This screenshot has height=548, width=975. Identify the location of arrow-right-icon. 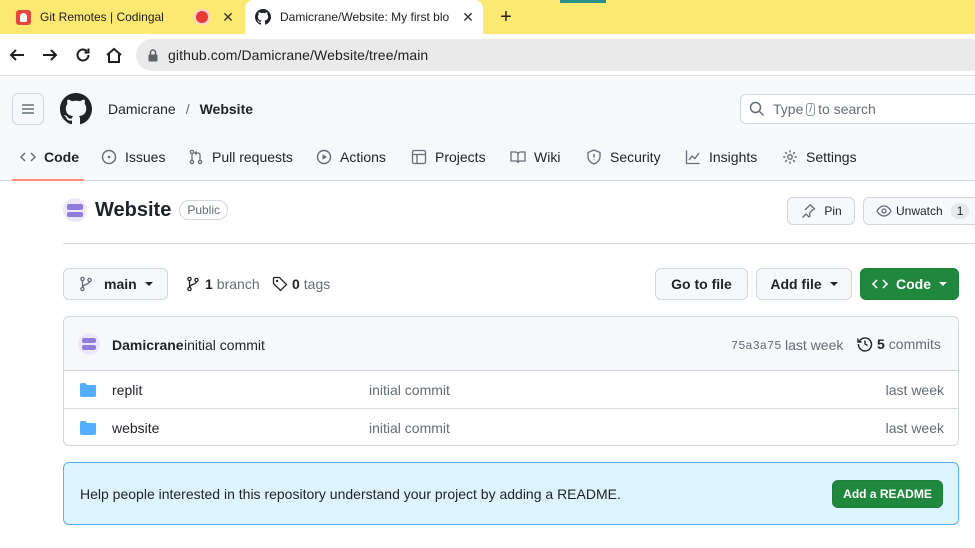
(50, 55).